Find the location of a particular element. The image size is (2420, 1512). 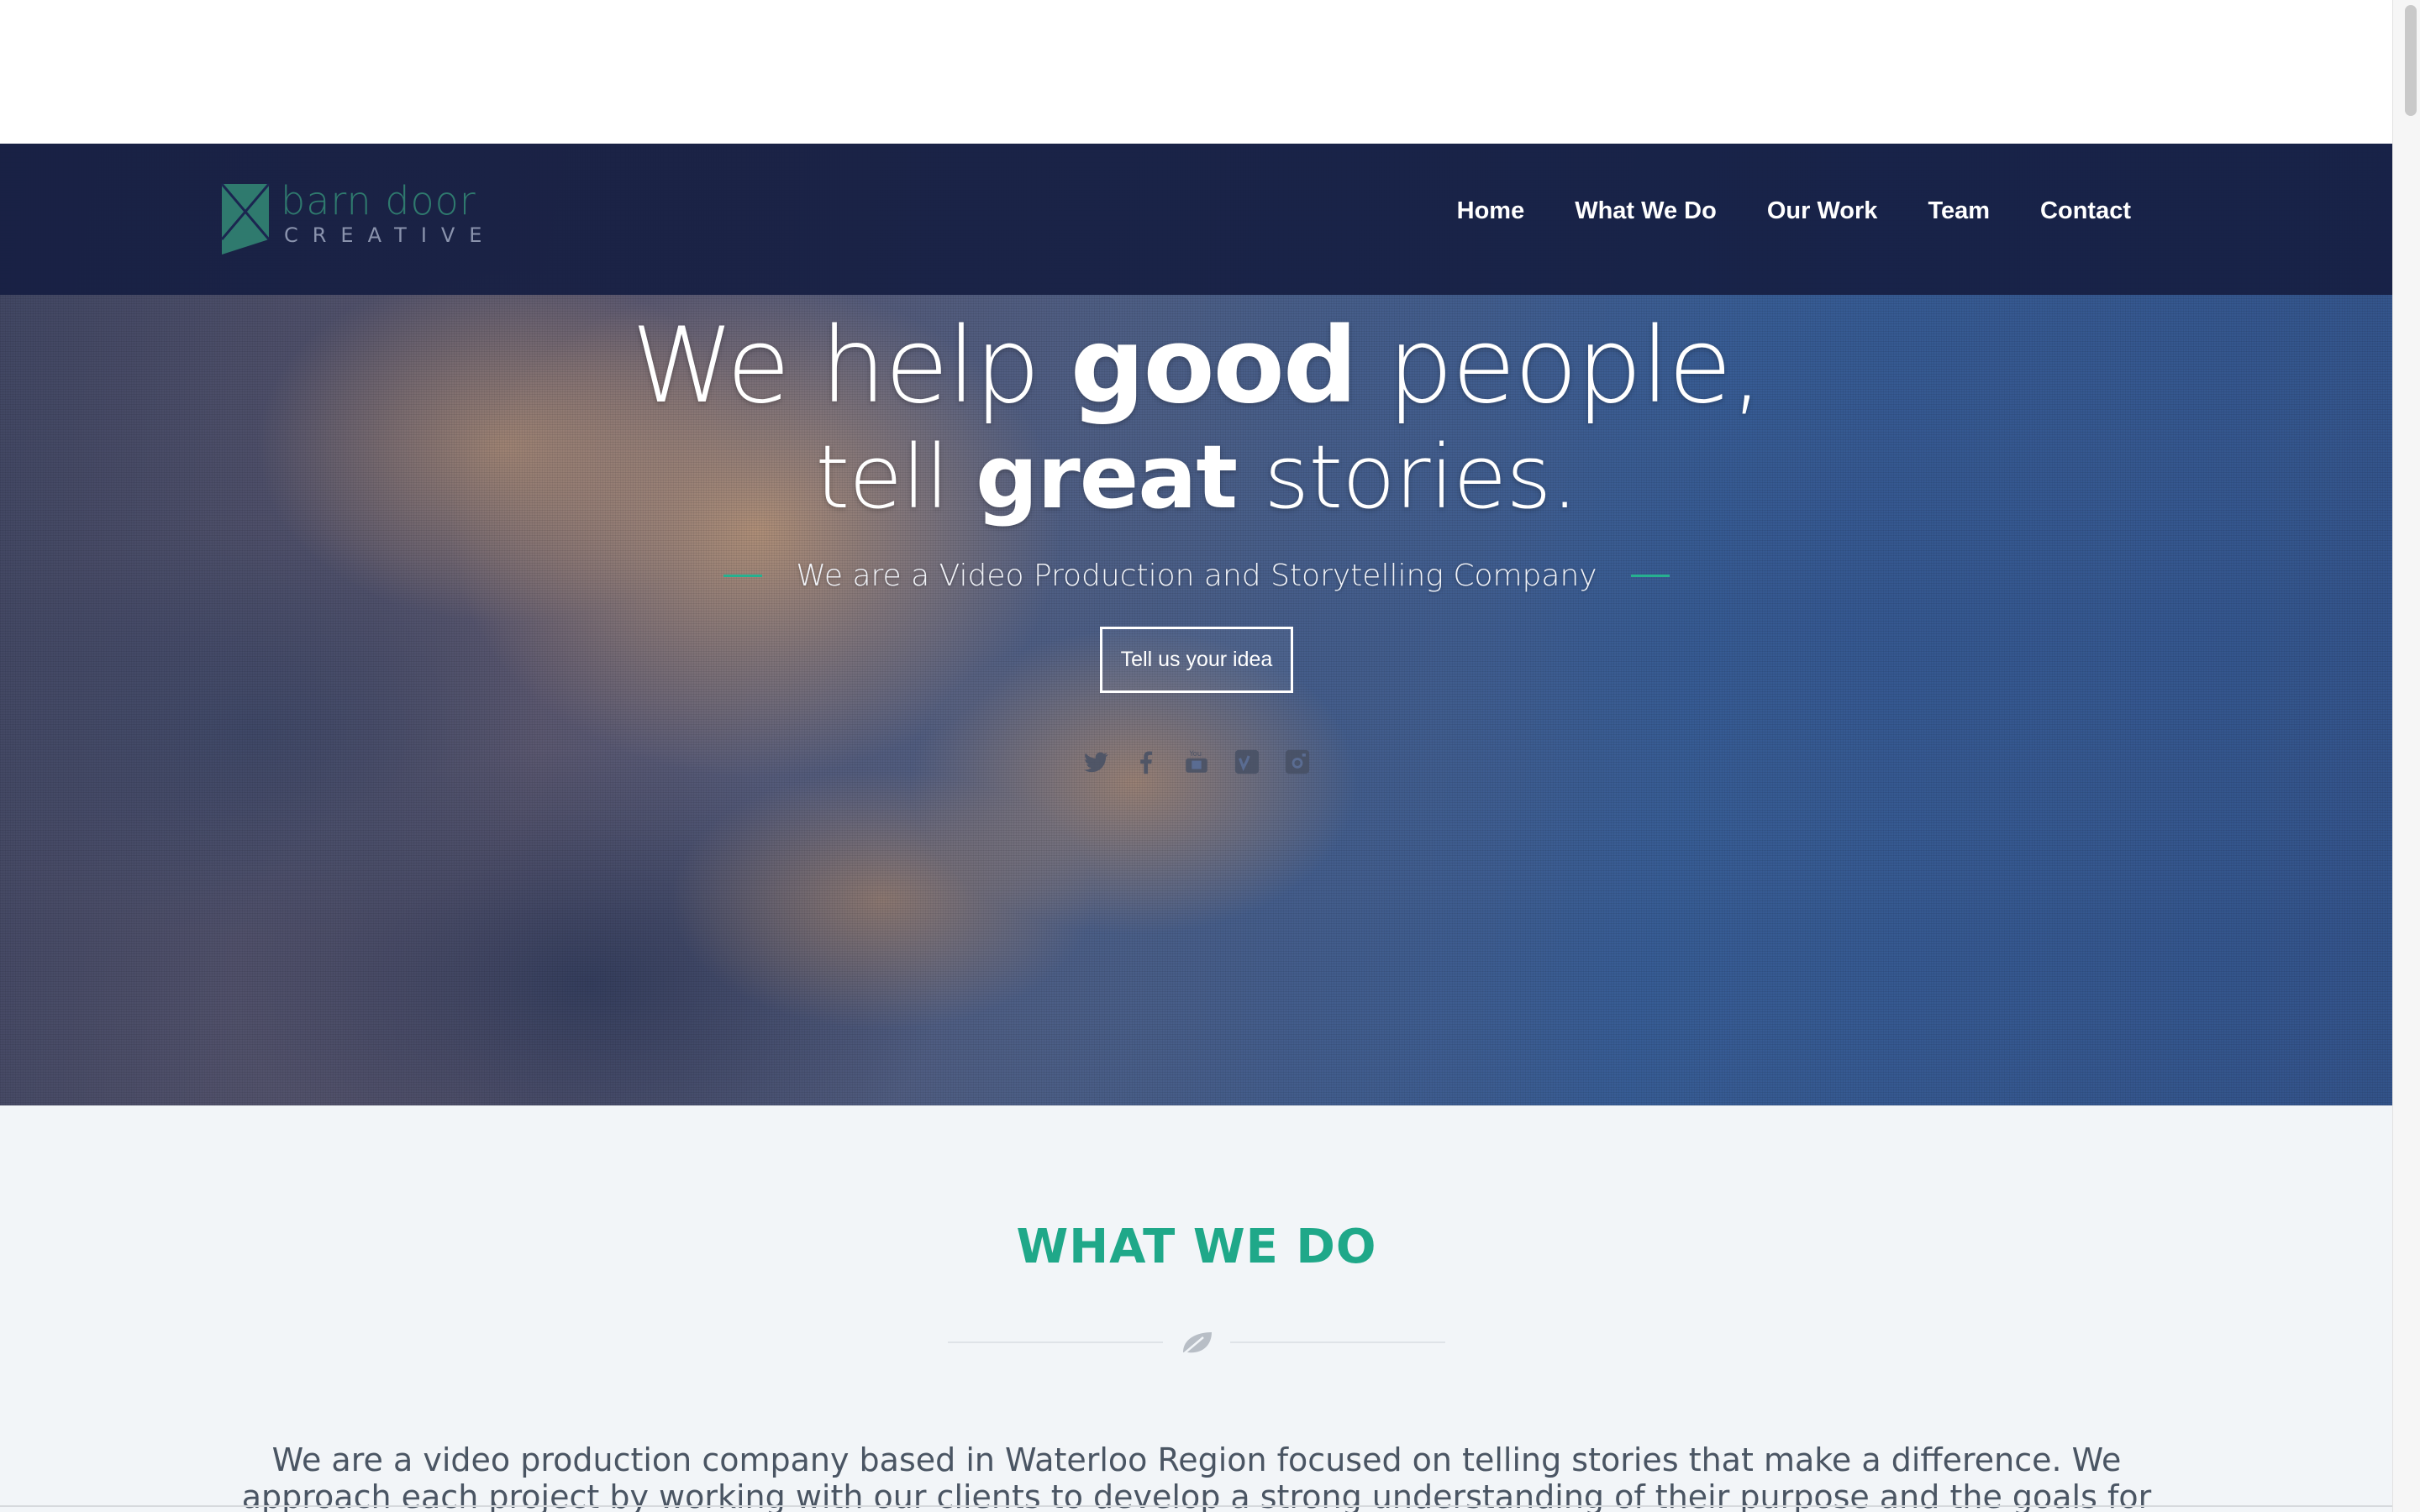

bottom-rule is located at coordinates (1196, 1506).